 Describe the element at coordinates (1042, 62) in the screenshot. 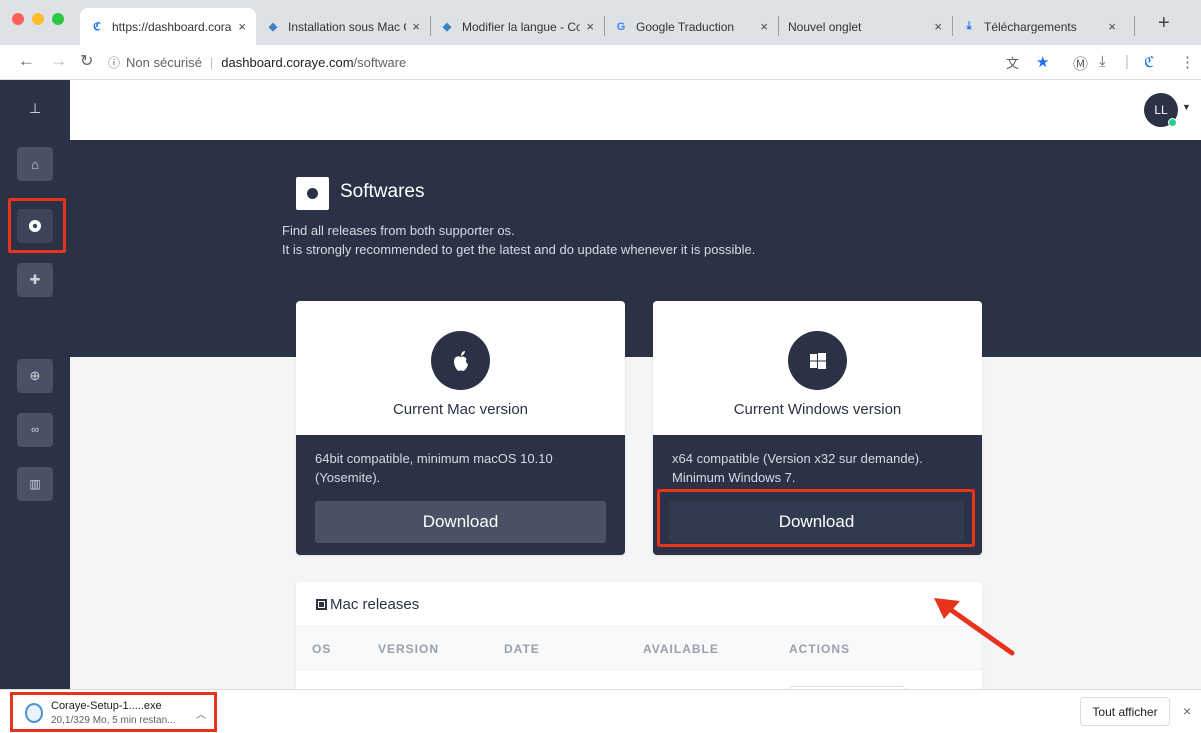

I see `bookmark-star-icon: ★` at that location.